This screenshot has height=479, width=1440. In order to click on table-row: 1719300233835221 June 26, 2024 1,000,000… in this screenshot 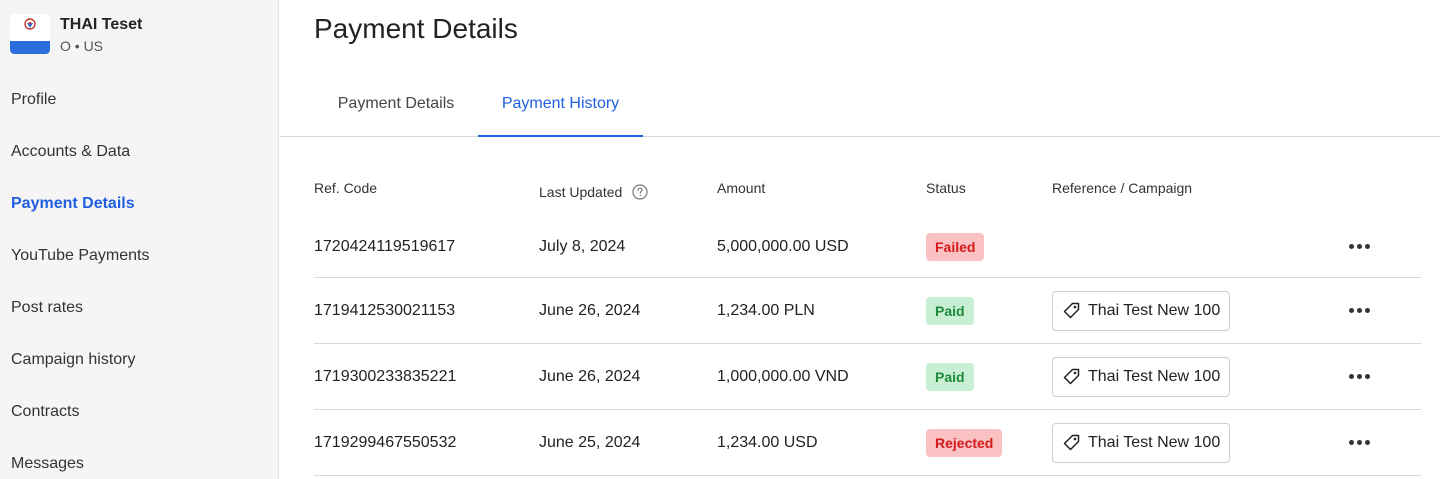, I will do `click(867, 377)`.